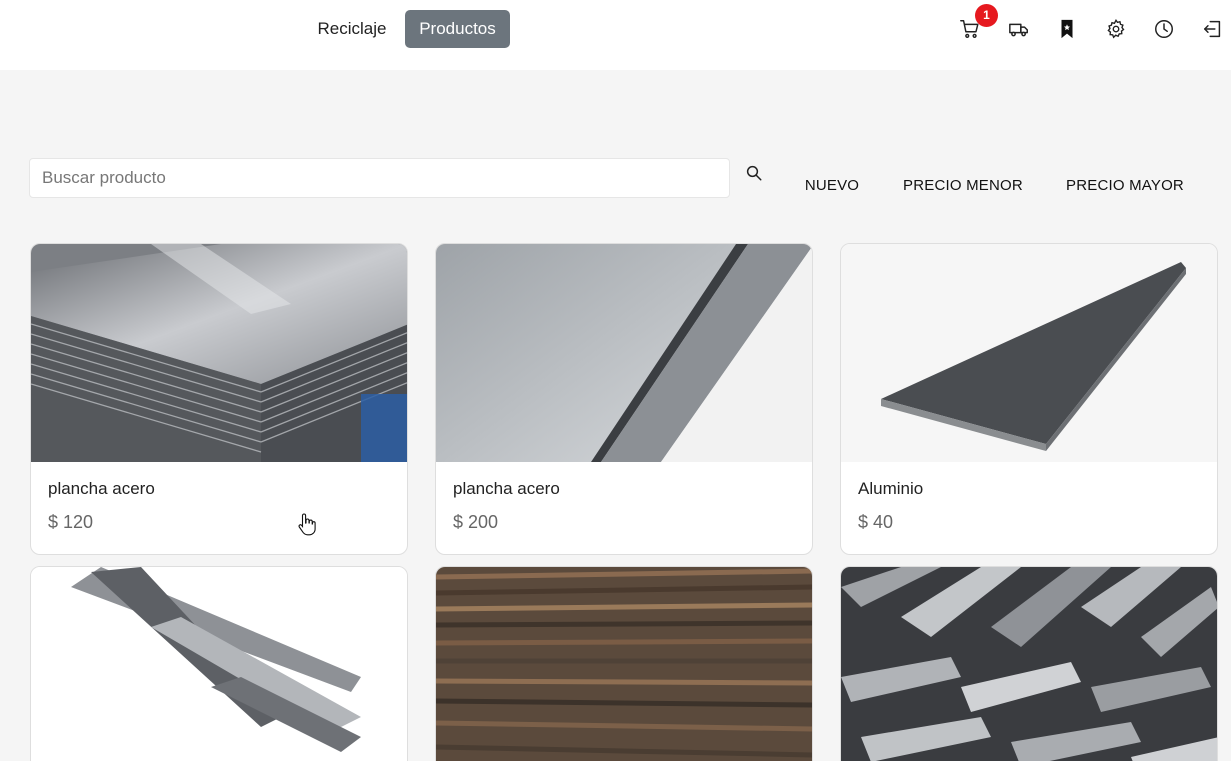 This screenshot has height=761, width=1231. Describe the element at coordinates (1067, 29) in the screenshot. I see `bookmark-icon` at that location.